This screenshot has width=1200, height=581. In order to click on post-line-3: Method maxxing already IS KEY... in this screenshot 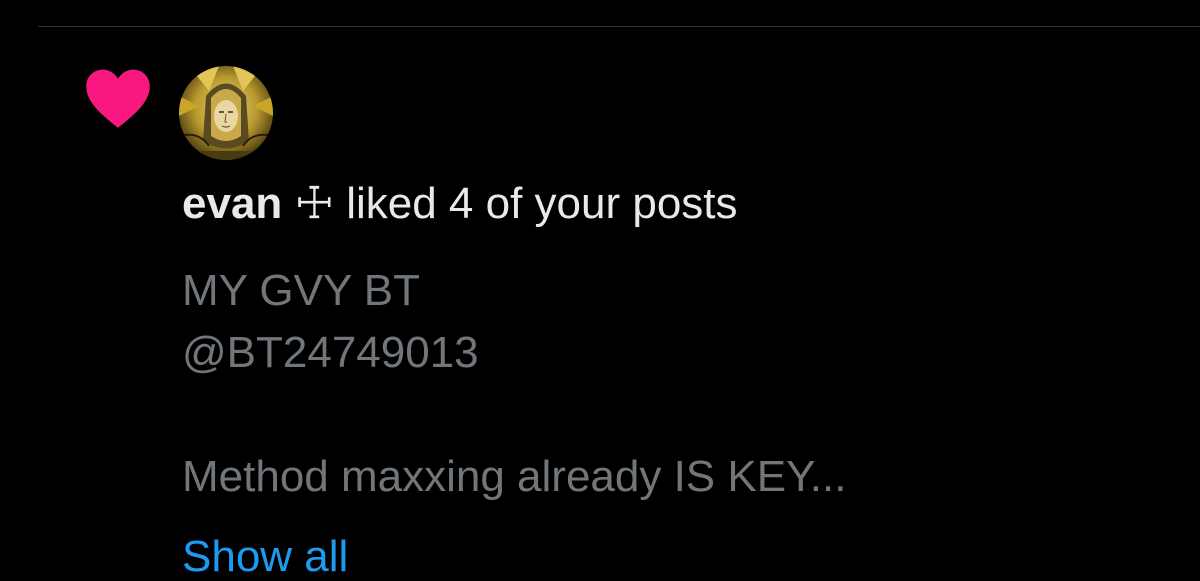, I will do `click(514, 476)`.